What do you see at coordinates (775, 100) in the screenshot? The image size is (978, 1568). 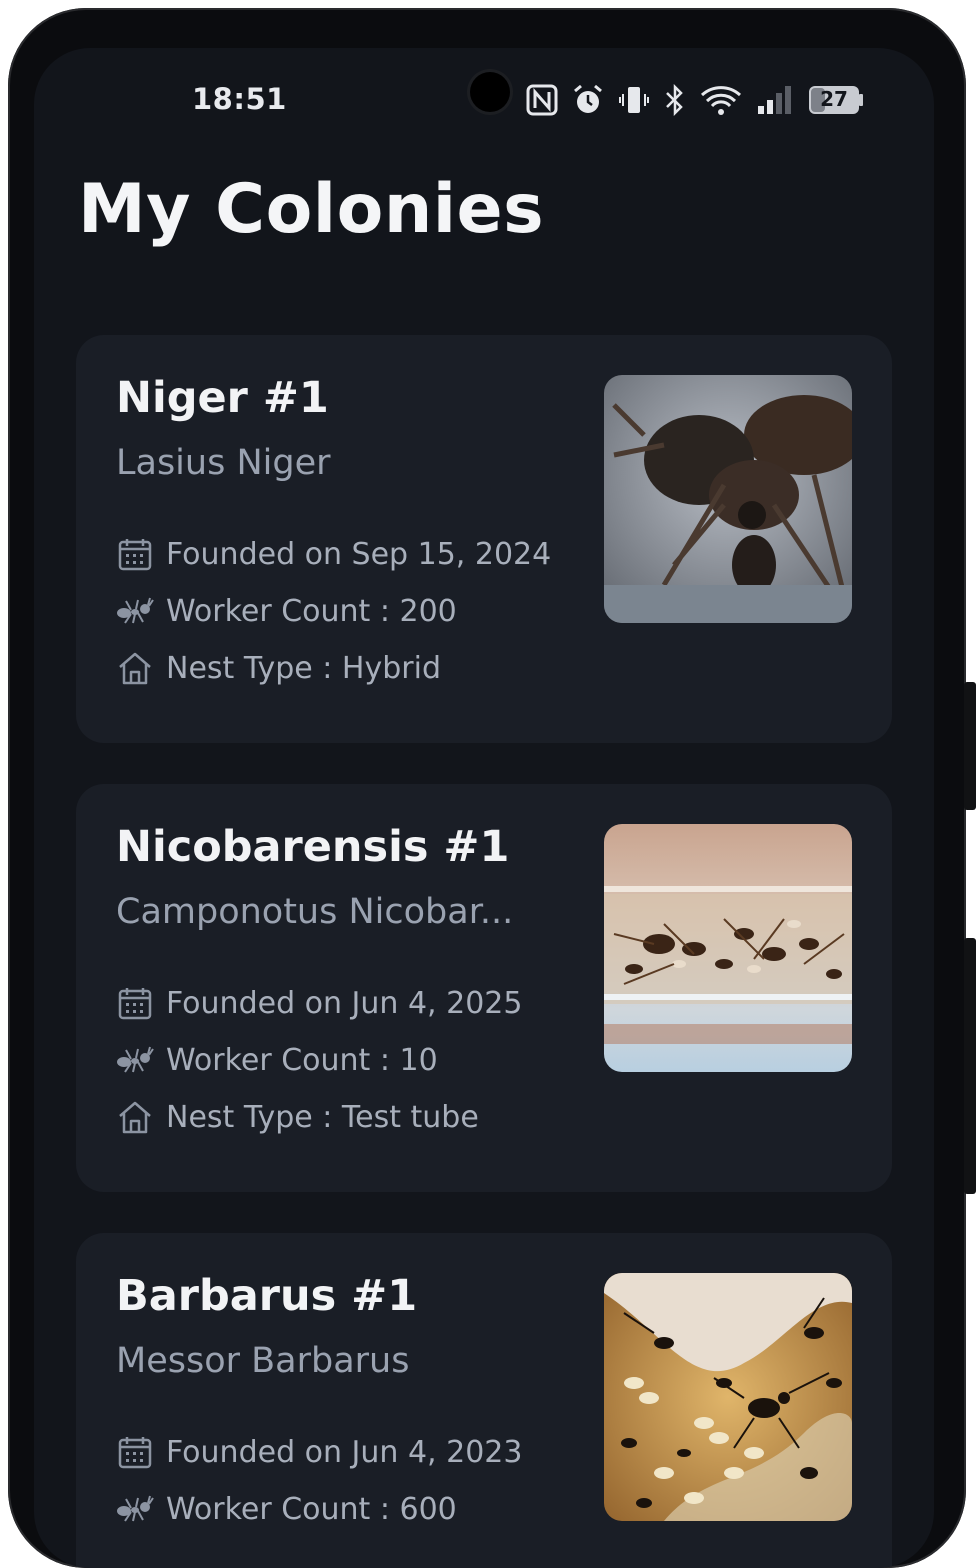 I see `signal-icon` at bounding box center [775, 100].